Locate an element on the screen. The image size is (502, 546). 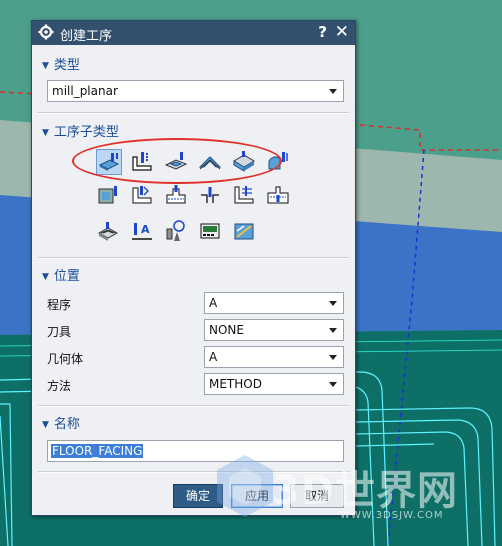
groove-milling-op-icon is located at coordinates (245, 196).